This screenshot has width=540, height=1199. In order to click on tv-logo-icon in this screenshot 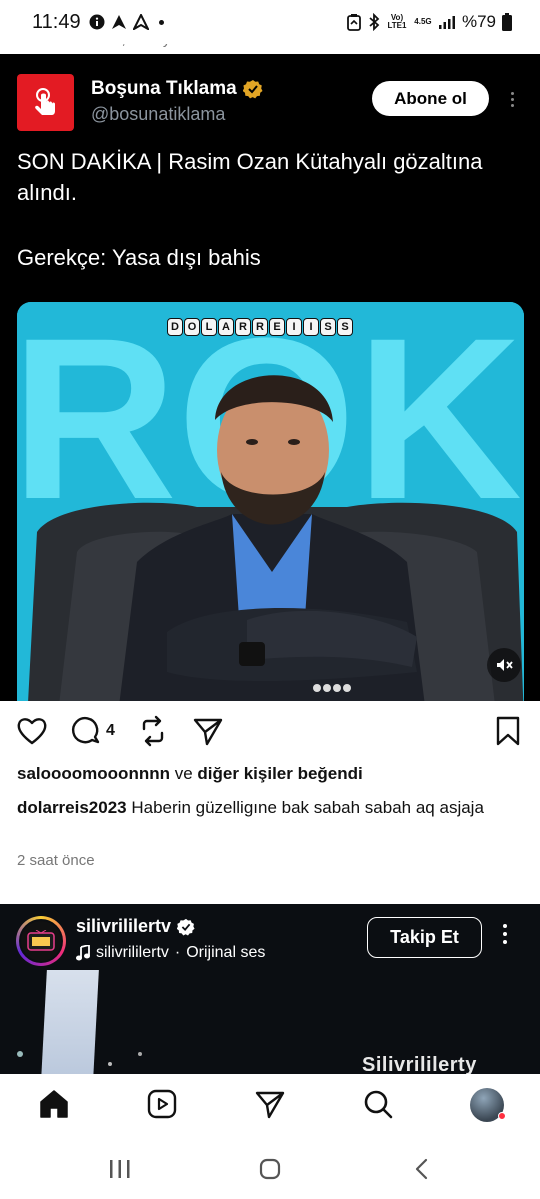, I will do `click(41, 940)`.